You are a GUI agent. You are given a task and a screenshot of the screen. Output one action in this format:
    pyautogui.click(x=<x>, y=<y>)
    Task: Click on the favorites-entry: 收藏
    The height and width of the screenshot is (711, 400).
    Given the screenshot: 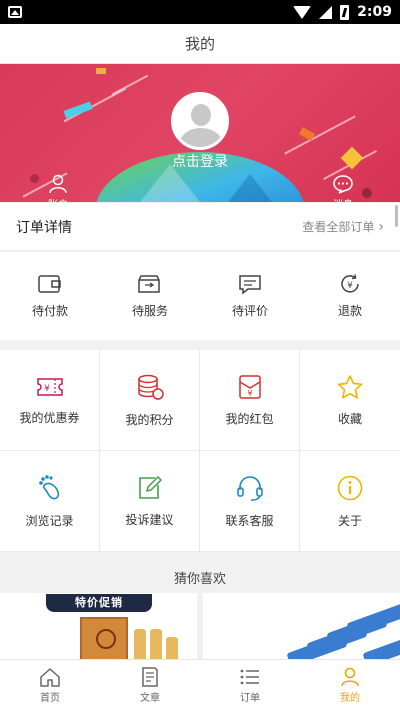 What is the action you would take?
    pyautogui.click(x=350, y=400)
    